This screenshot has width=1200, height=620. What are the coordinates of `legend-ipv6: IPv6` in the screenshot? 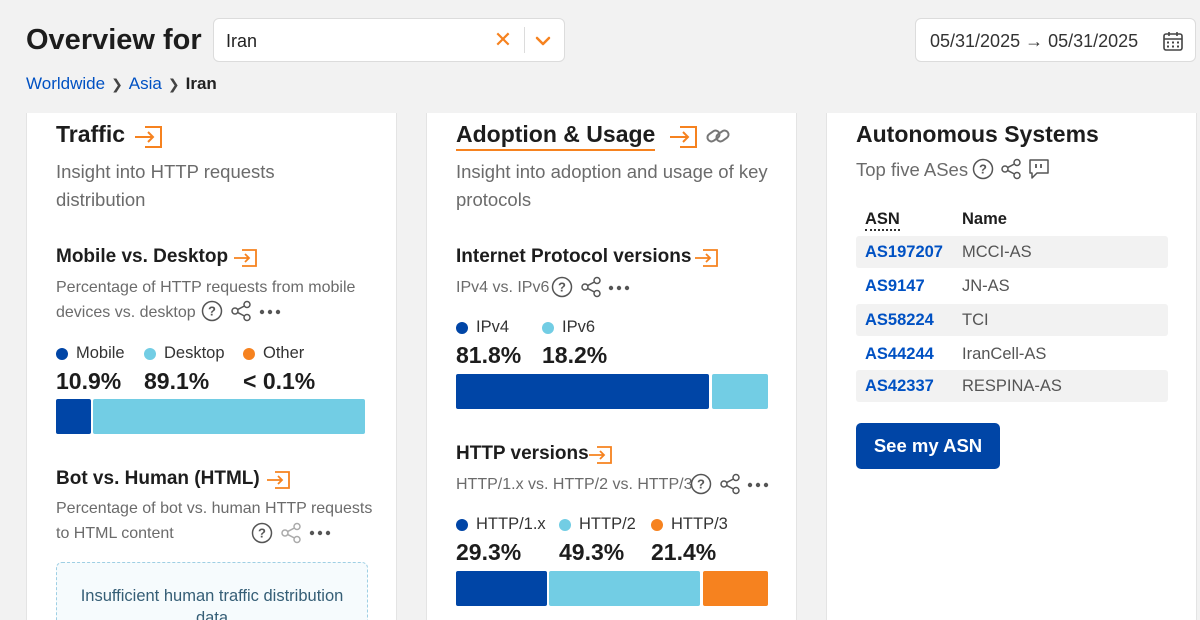 It's located at (568, 327).